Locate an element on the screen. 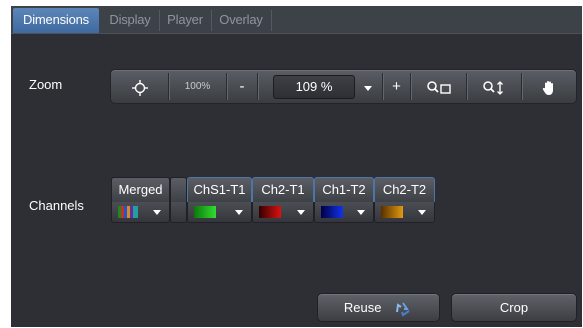  reuse-button: Reuse is located at coordinates (378, 307).